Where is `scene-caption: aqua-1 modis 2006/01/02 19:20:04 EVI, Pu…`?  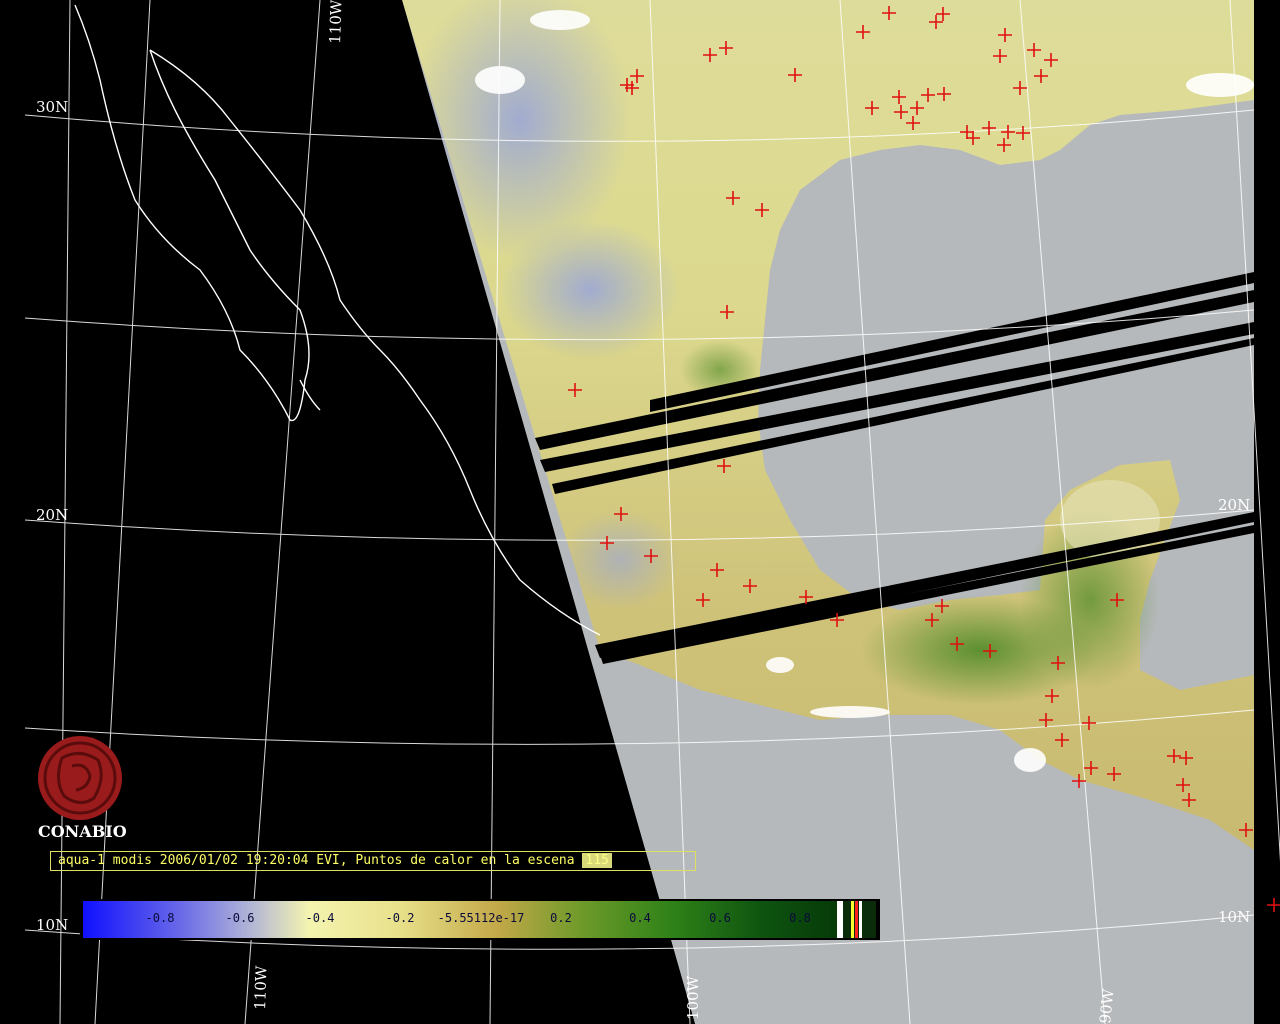 scene-caption: aqua-1 modis 2006/01/02 19:20:04 EVI, Pu… is located at coordinates (373, 861).